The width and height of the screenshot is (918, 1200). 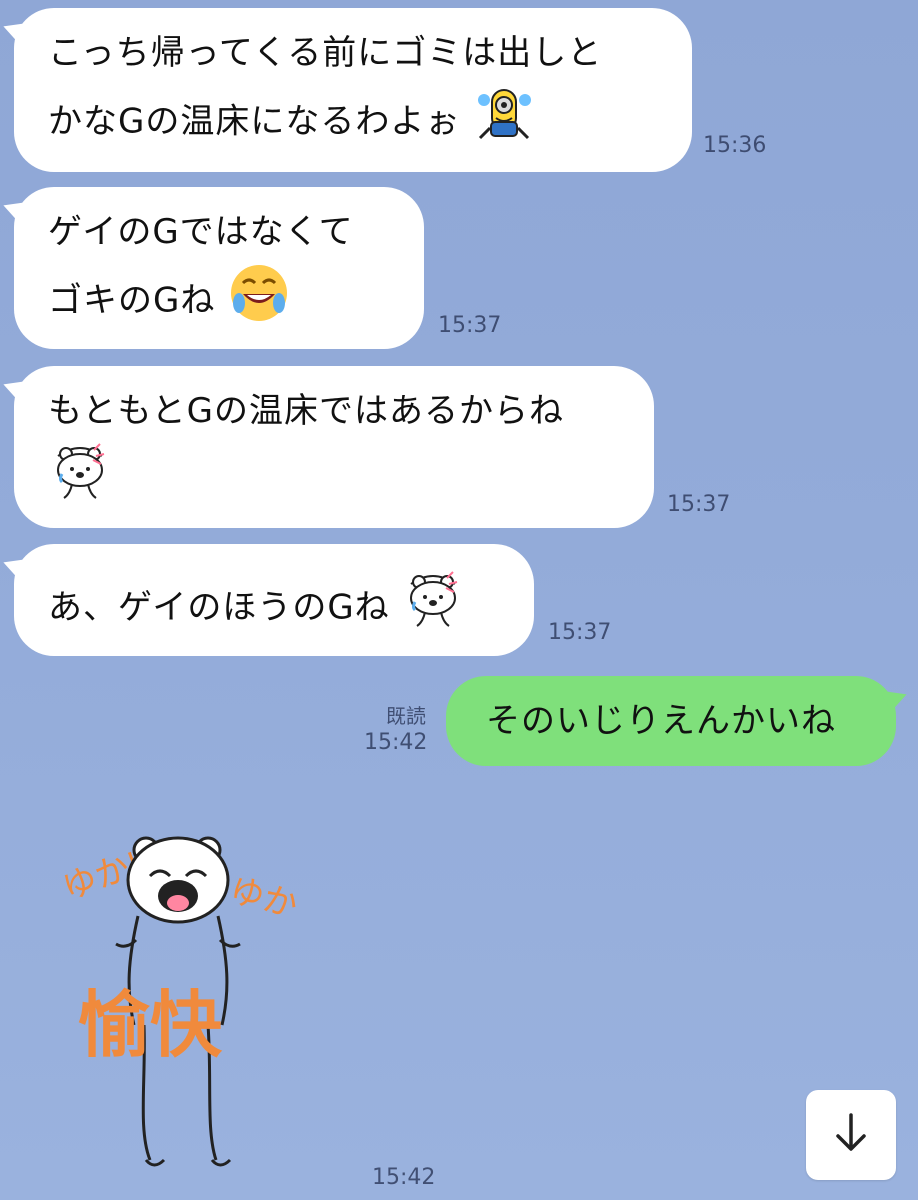 I want to click on message-line: かなGの温床になるわよぉ, so click(x=254, y=121).